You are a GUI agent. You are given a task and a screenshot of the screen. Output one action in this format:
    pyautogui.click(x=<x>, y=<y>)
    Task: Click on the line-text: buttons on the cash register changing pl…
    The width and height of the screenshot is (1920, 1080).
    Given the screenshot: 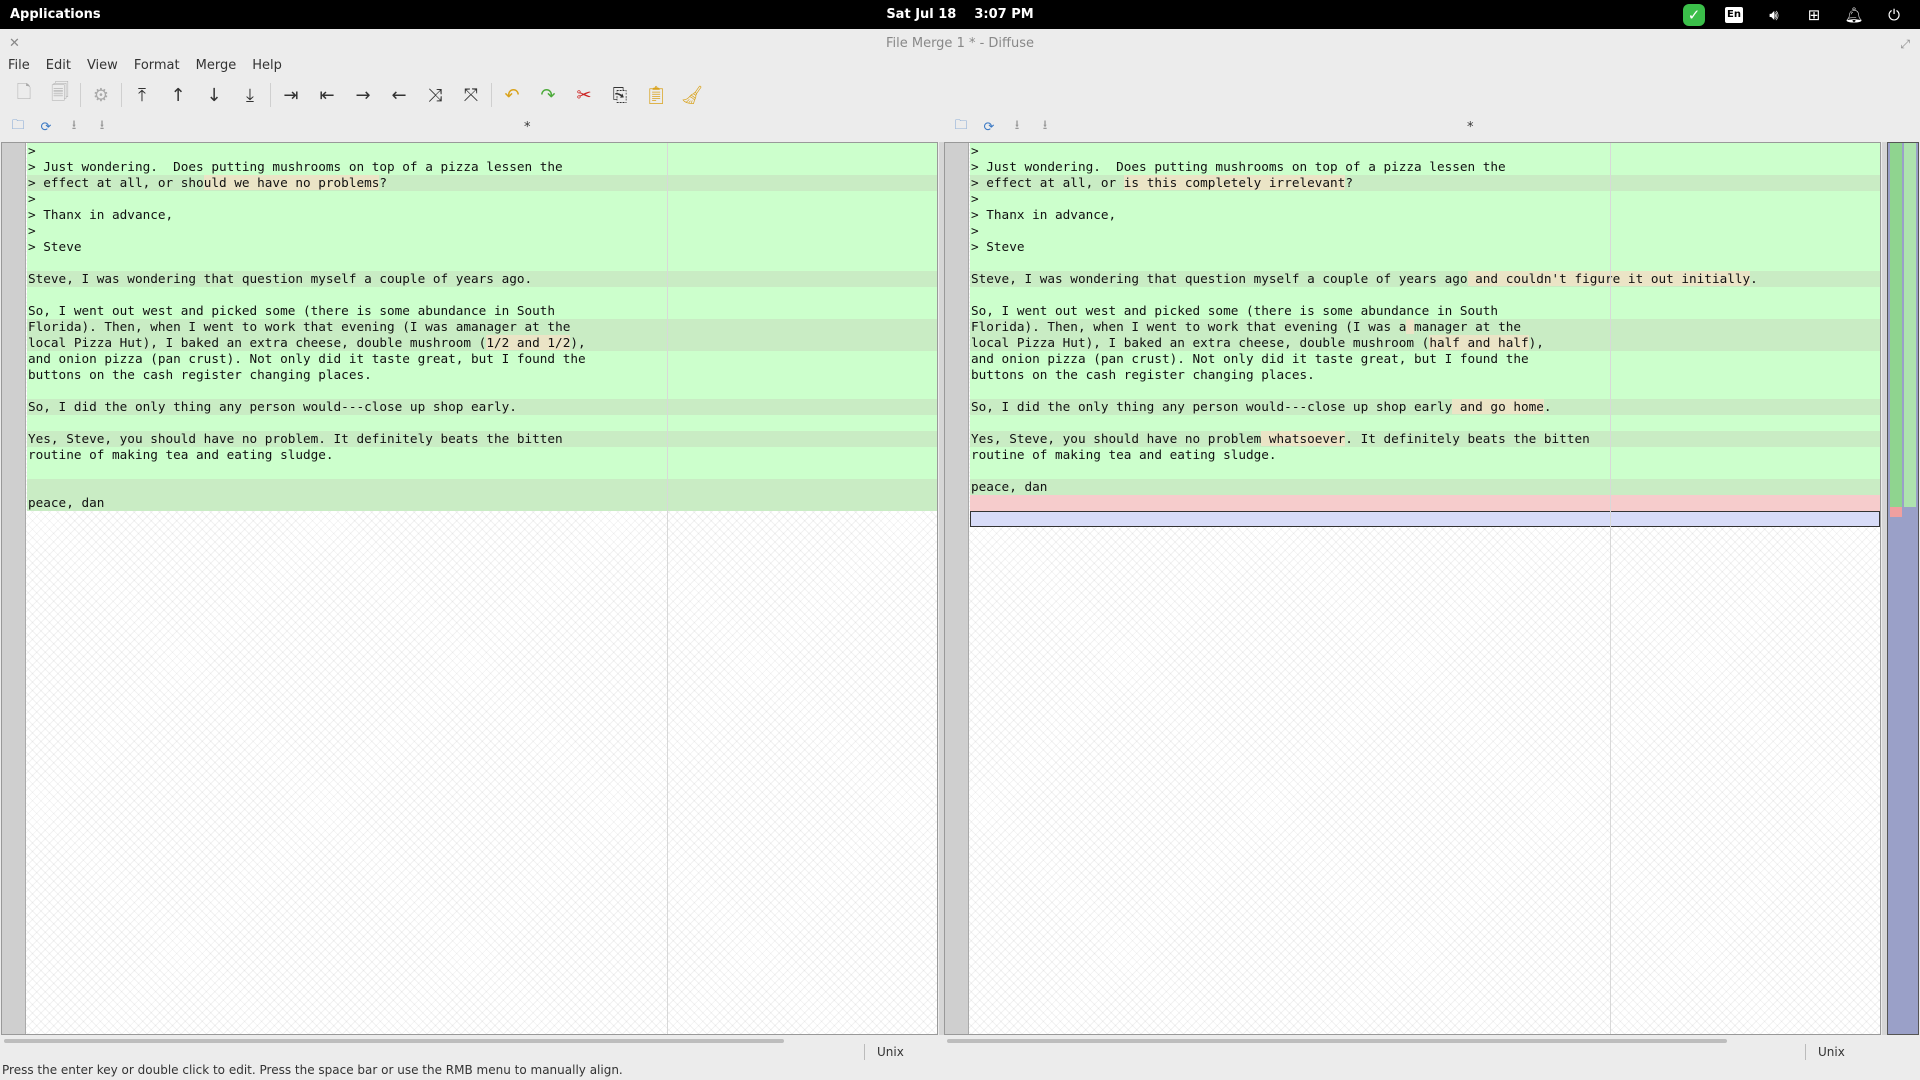 What is the action you would take?
    pyautogui.click(x=200, y=374)
    